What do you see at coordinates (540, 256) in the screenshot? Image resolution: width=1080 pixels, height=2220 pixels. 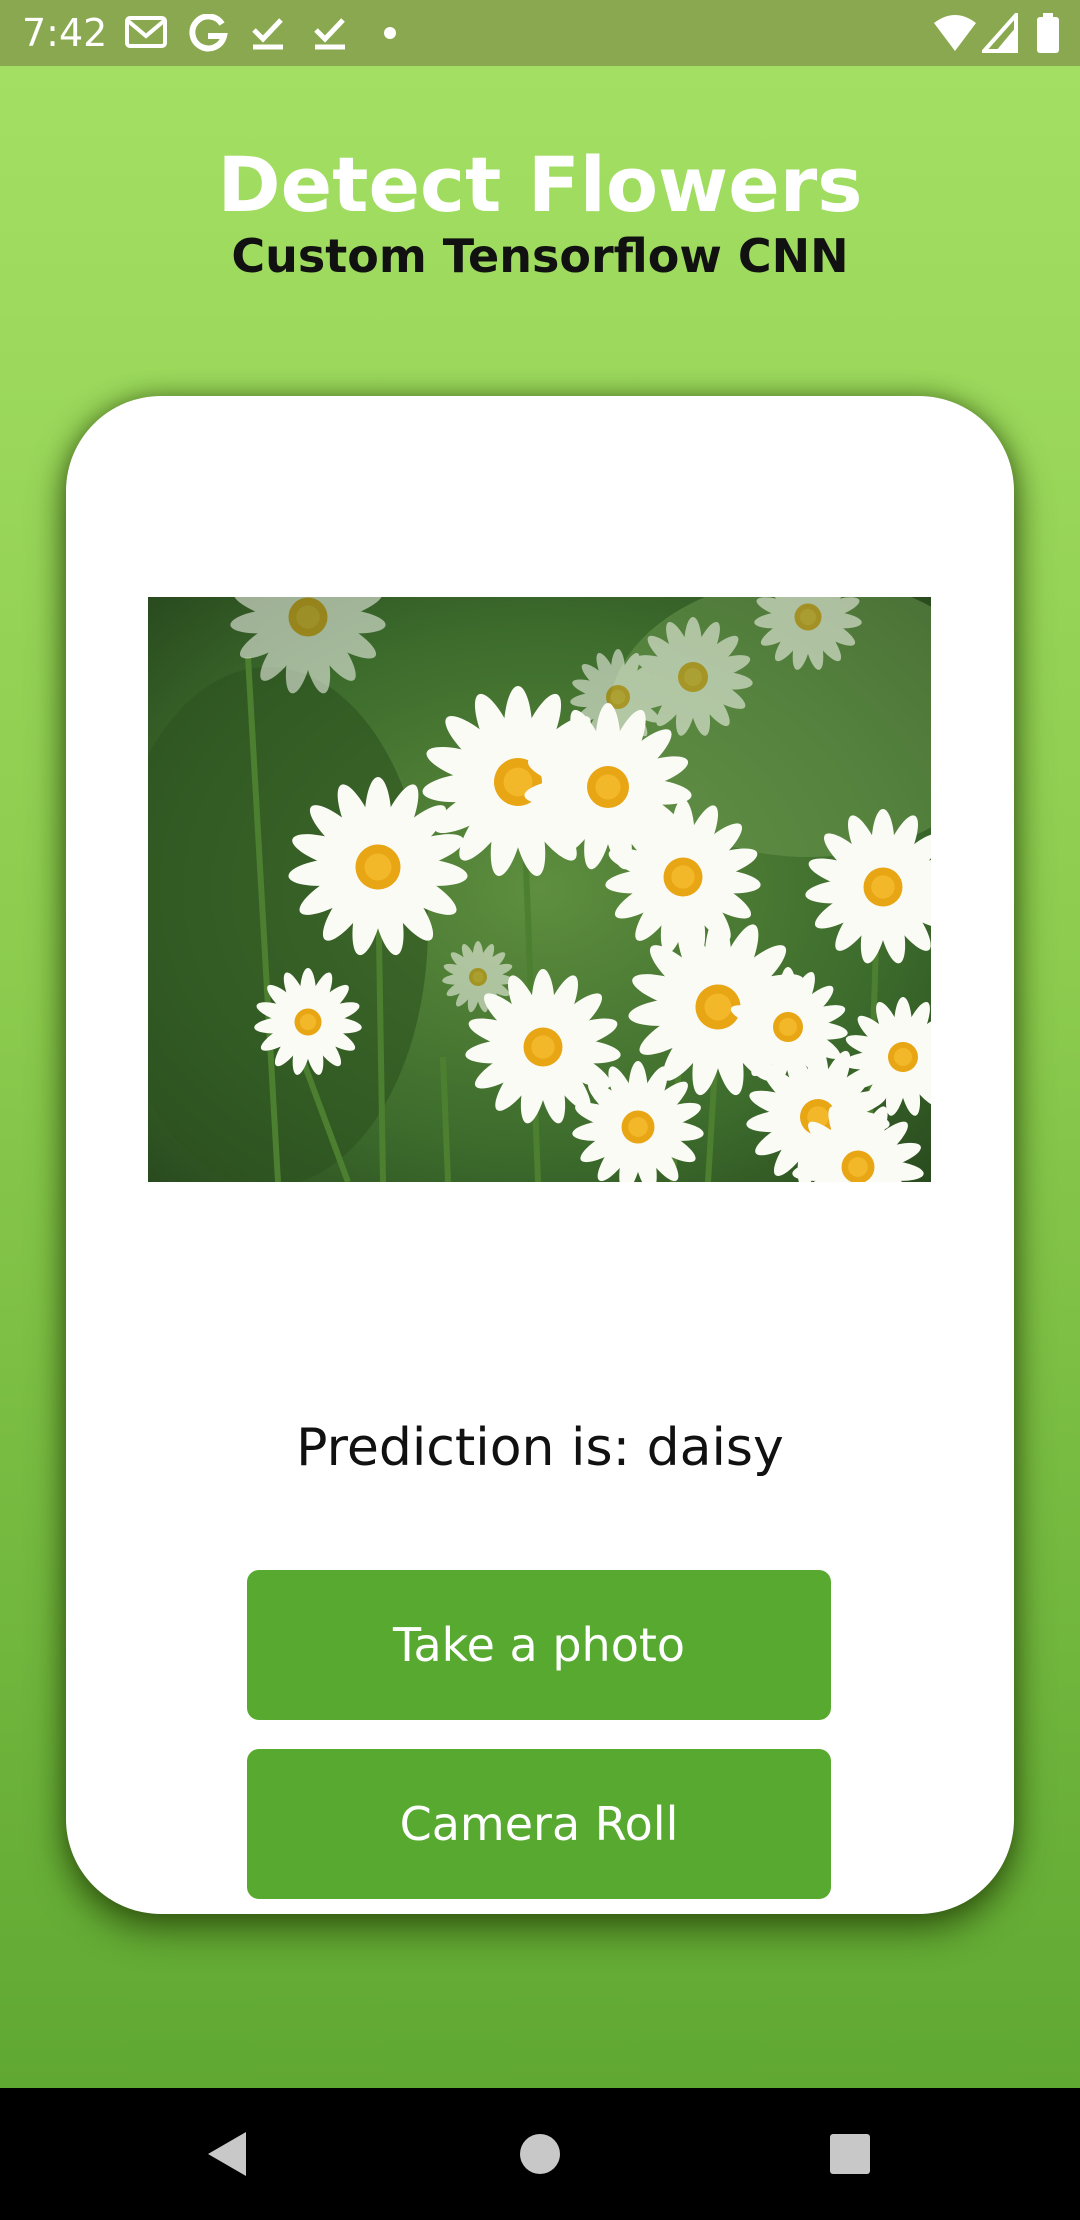 I see `page-subtitle: Custom Tensorflow CNN` at bounding box center [540, 256].